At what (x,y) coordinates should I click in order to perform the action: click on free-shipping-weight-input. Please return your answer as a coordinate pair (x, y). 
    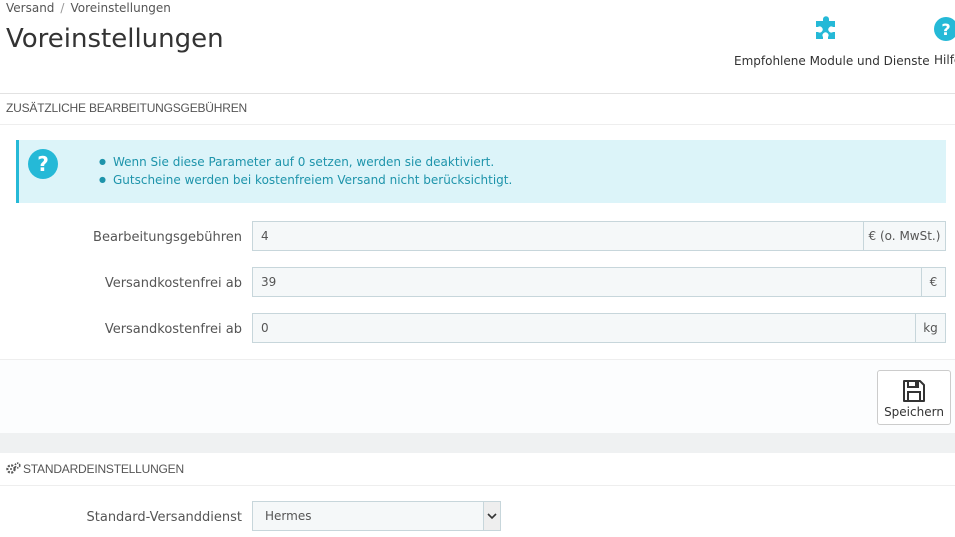
    Looking at the image, I should click on (584, 328).